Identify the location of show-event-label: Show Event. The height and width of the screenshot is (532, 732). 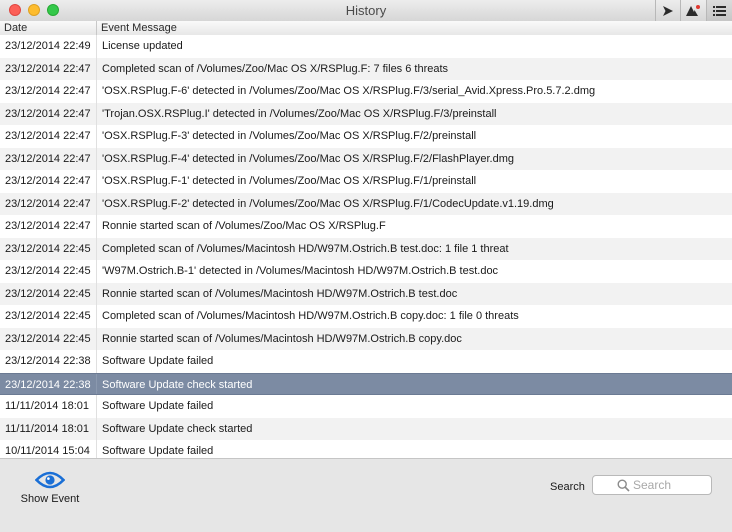
(50, 499).